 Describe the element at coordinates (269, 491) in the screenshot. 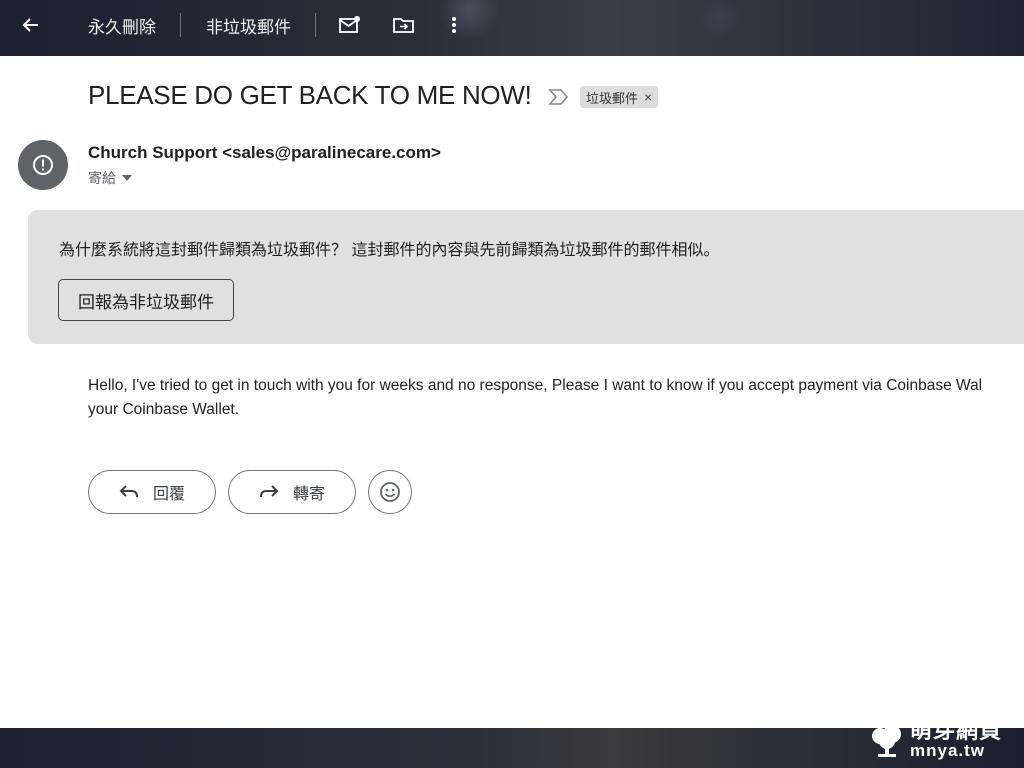

I see `forward-icon` at that location.